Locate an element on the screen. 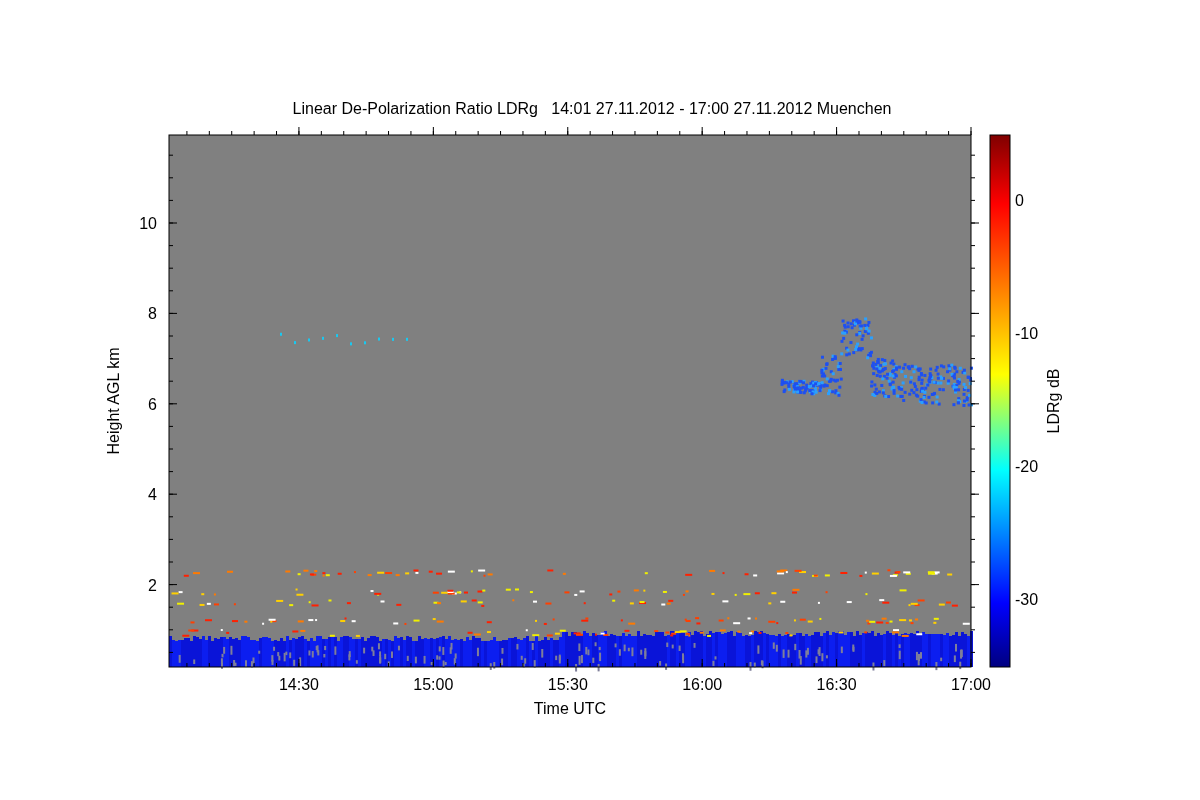  axis-tick-label: 14:30 is located at coordinates (298, 684).